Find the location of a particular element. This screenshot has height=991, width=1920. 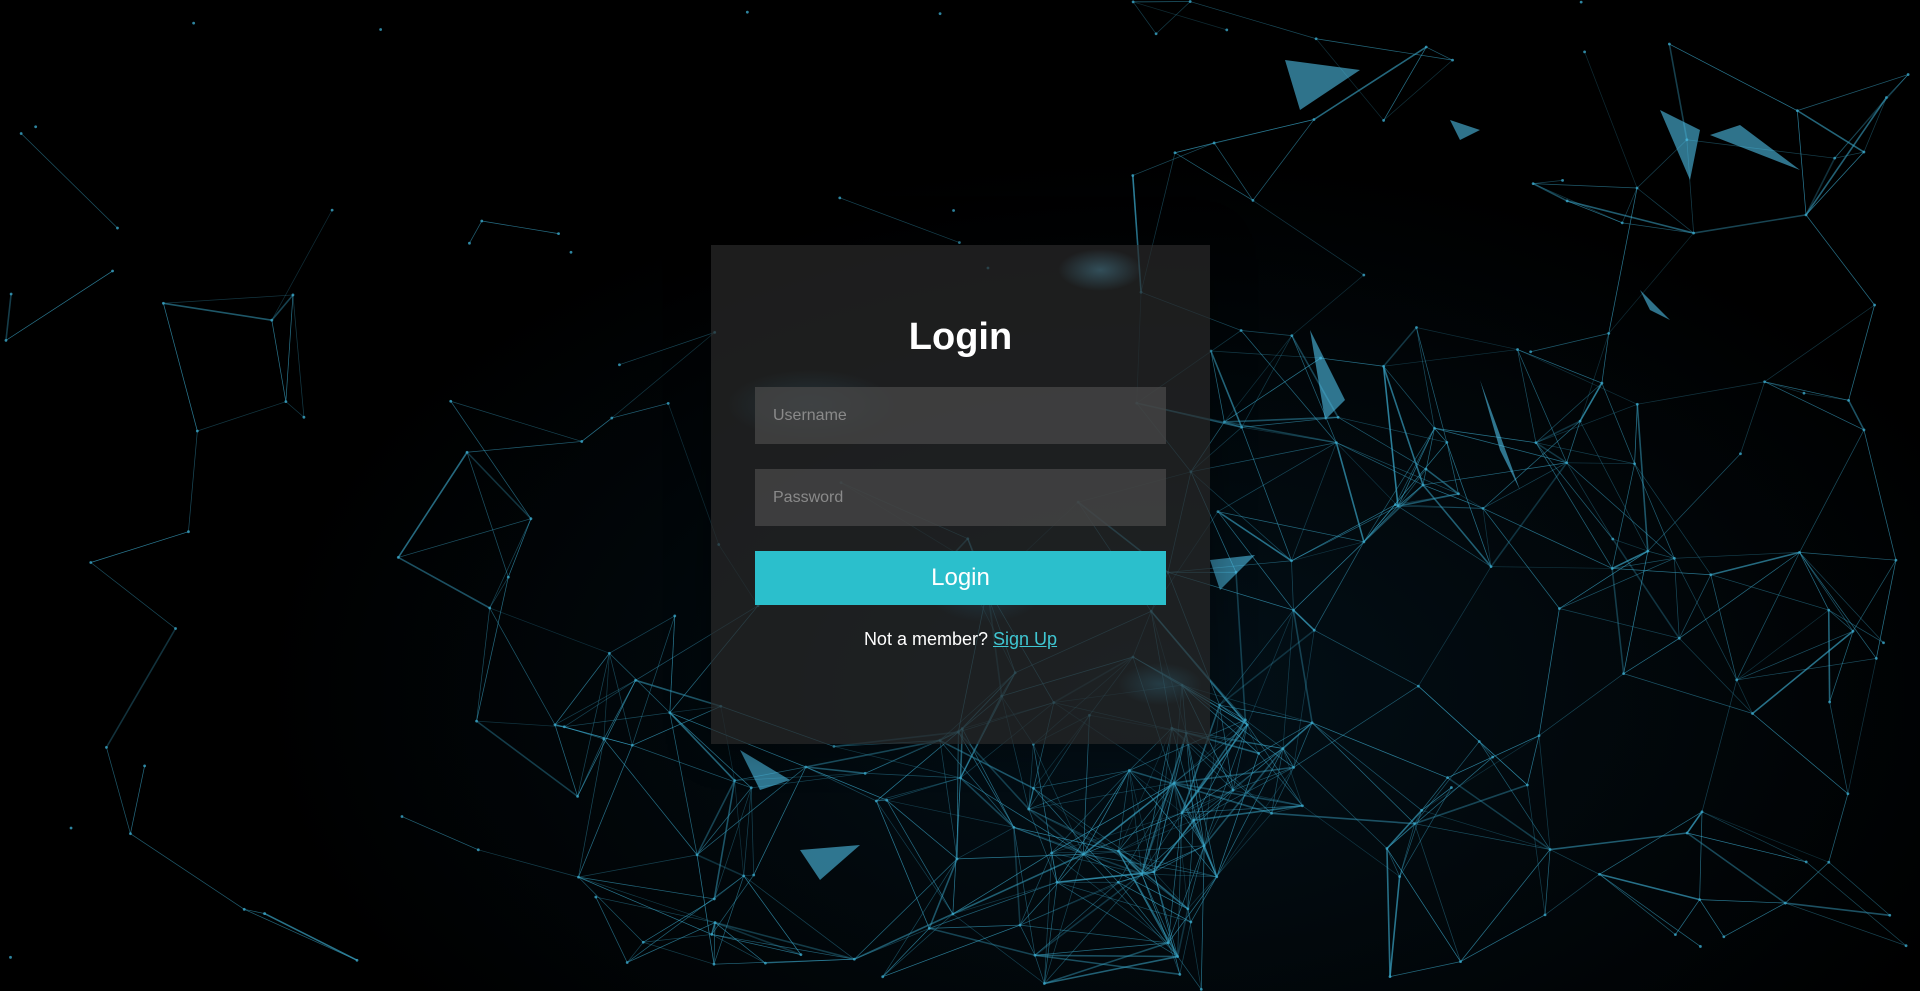

signup-link: Sign Up is located at coordinates (1025, 639).